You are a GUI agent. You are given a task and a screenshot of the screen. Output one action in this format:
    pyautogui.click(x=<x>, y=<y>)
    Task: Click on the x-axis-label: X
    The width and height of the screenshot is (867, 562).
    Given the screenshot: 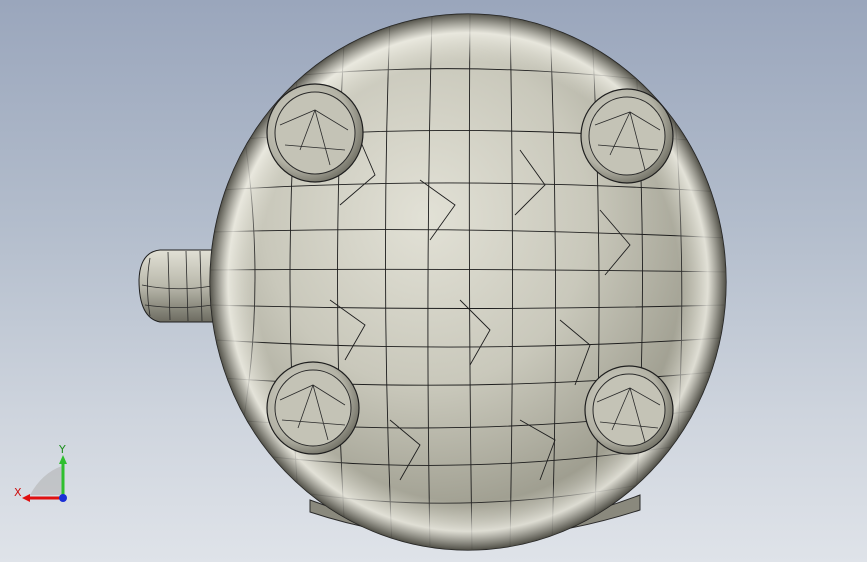 What is the action you would take?
    pyautogui.click(x=18, y=492)
    